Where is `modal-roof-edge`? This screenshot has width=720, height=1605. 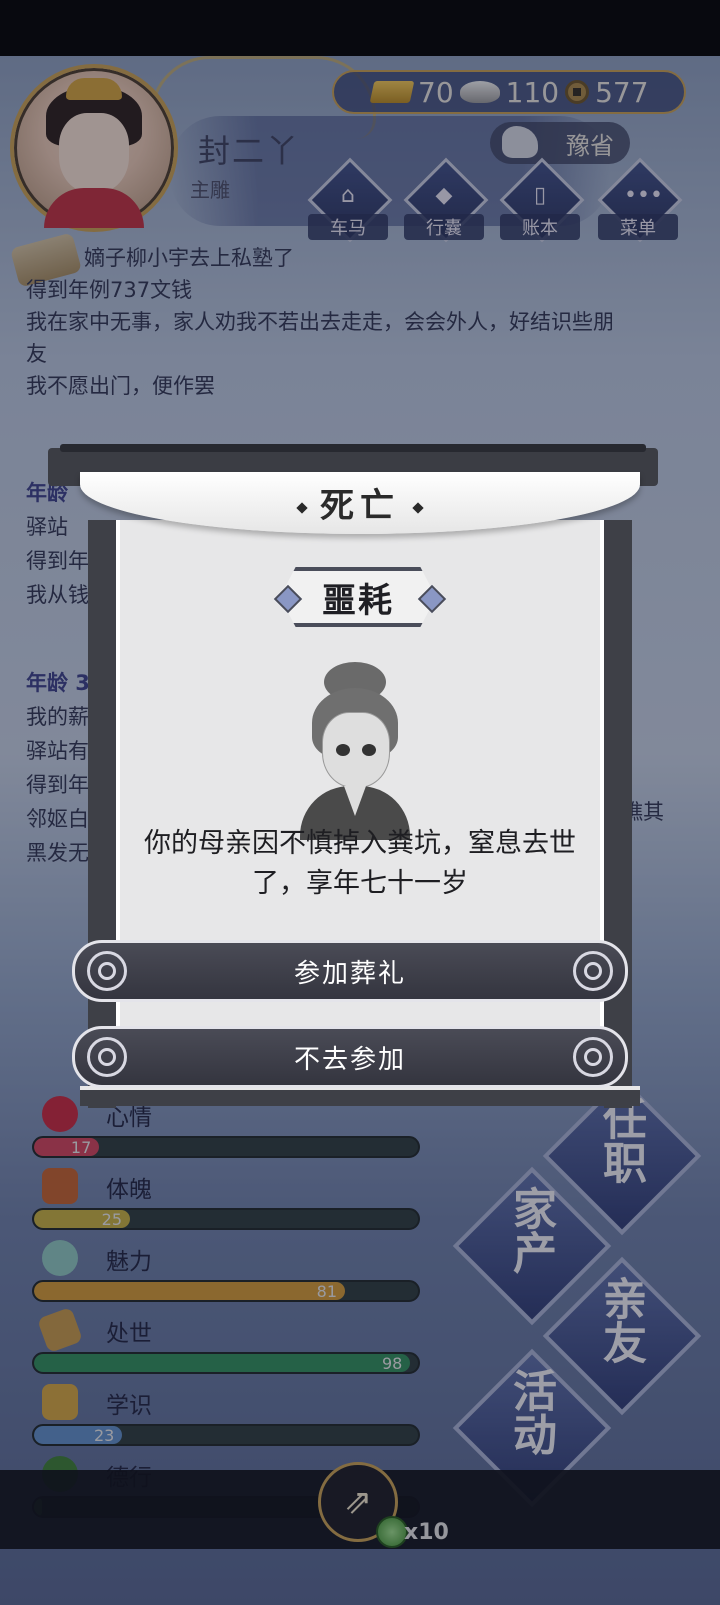 modal-roof-edge is located at coordinates (353, 448).